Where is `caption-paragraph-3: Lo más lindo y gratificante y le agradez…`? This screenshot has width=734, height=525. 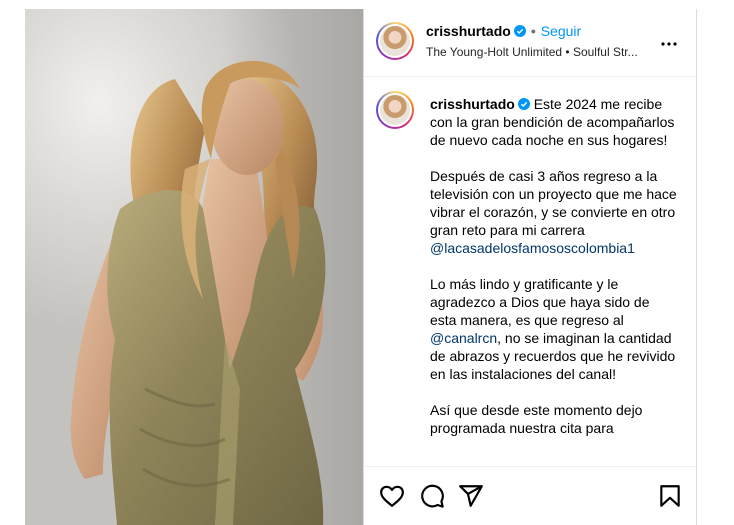
caption-paragraph-3: Lo más lindo y gratificante y le agradez… is located at coordinates (554, 329).